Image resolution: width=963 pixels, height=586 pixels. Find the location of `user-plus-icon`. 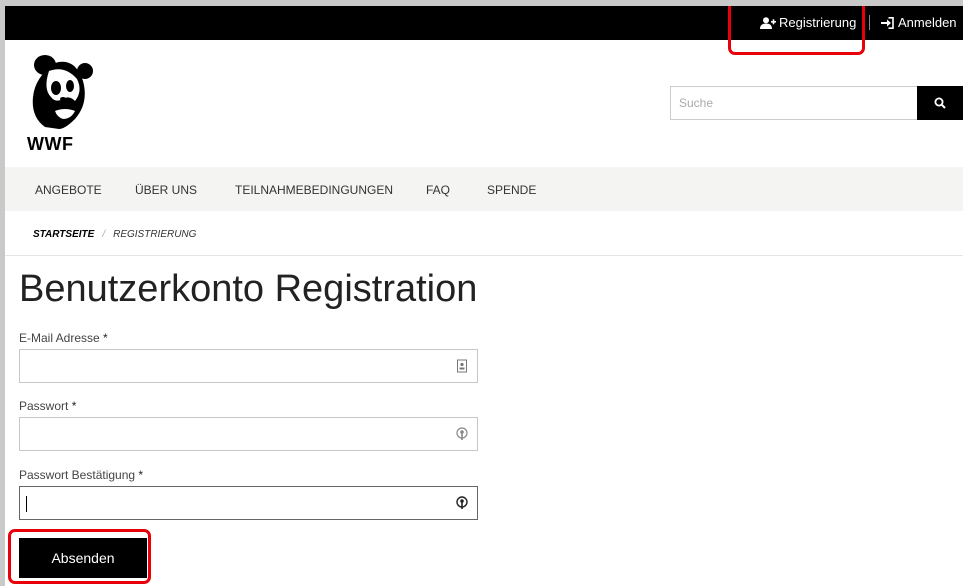

user-plus-icon is located at coordinates (768, 22).